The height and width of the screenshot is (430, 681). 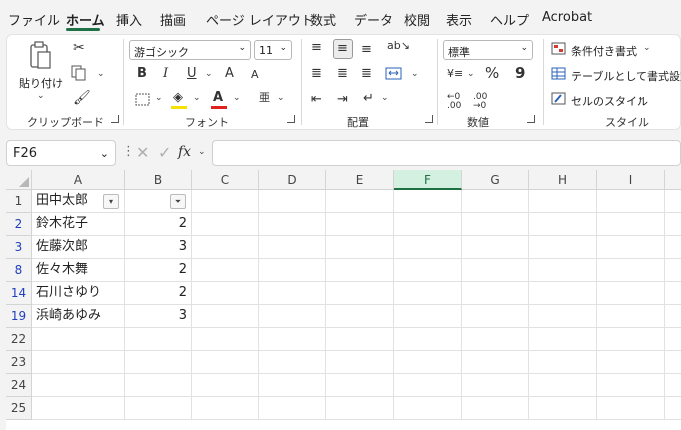 I want to click on column-header-c: C, so click(x=225, y=180).